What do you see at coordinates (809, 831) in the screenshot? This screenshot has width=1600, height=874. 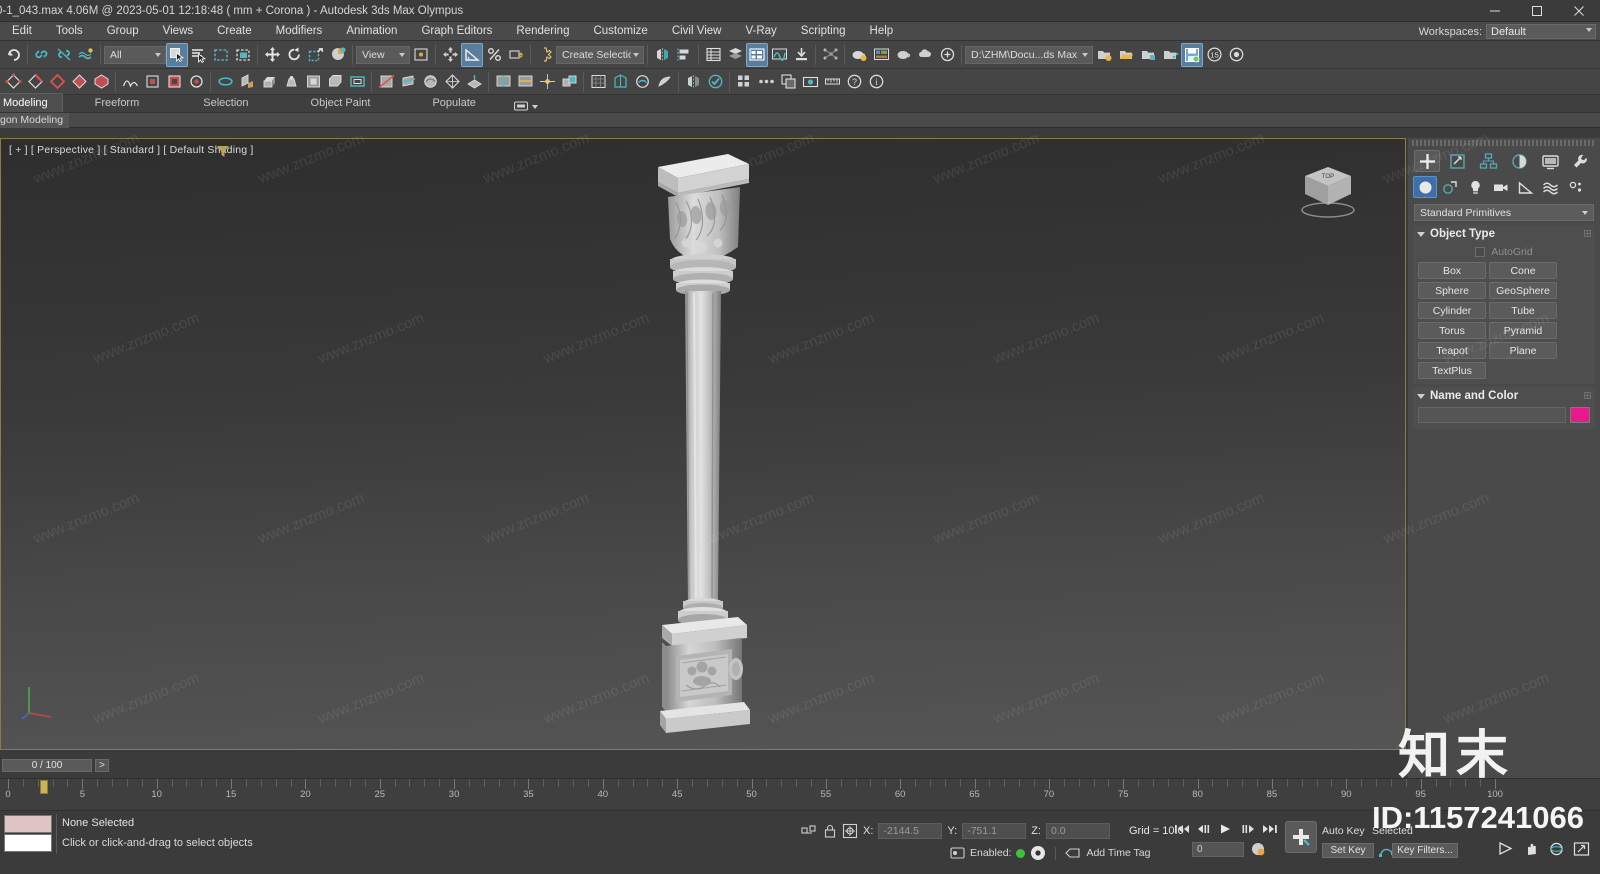 I see `selection-lock-toggle-icon` at bounding box center [809, 831].